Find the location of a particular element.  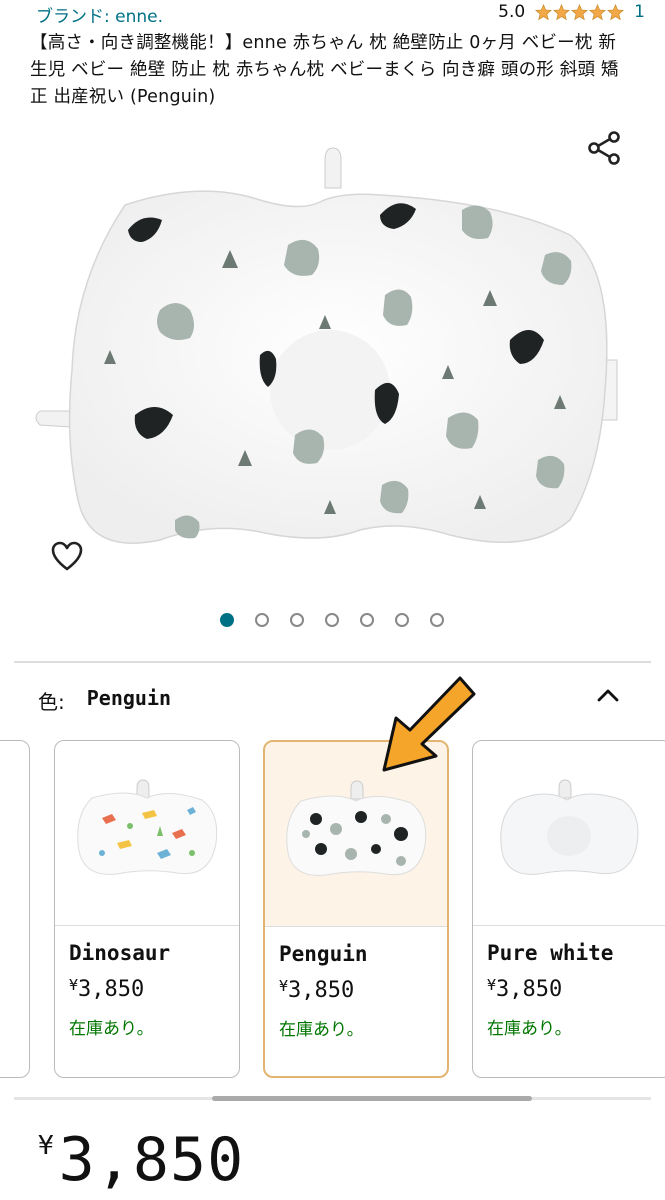

rating: 5.0 1 is located at coordinates (571, 12).